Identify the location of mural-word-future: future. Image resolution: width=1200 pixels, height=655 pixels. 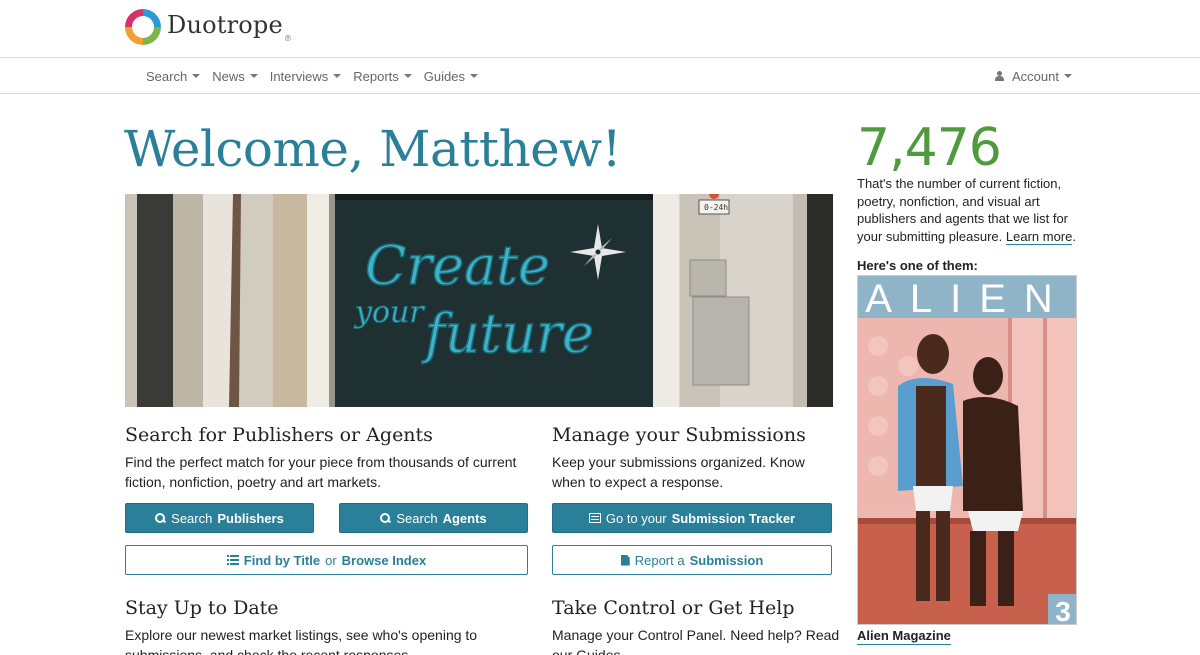
(507, 333).